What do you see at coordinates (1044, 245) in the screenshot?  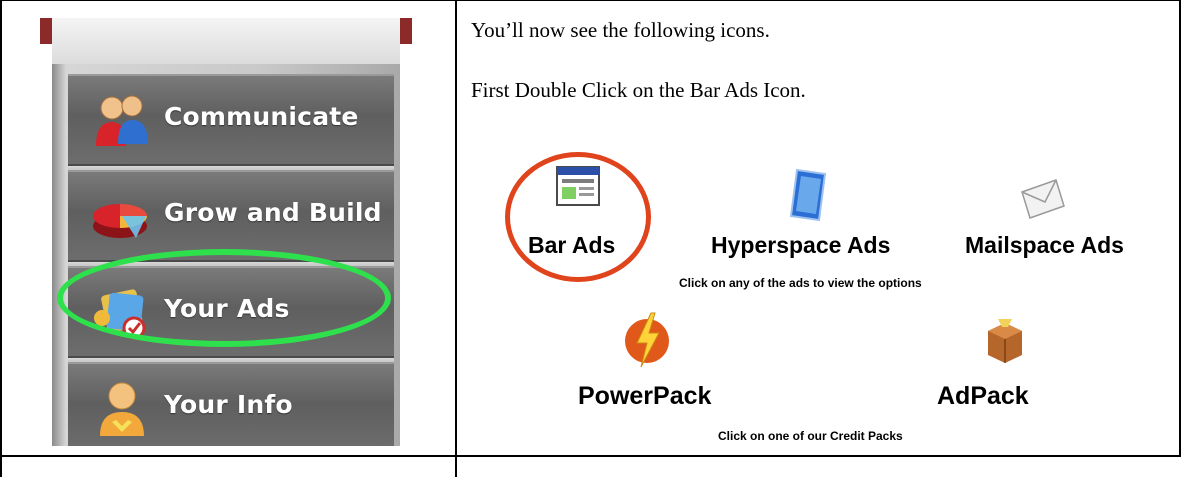 I see `mailspace-ads-label: Mailspace Ads` at bounding box center [1044, 245].